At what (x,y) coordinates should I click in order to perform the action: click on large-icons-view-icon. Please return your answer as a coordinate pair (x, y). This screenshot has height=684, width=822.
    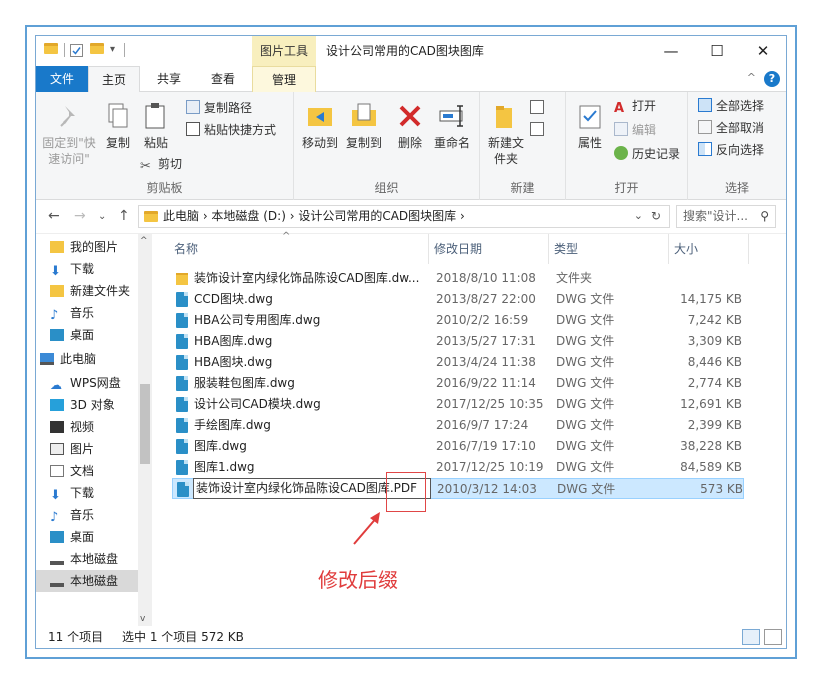
    Looking at the image, I should click on (773, 637).